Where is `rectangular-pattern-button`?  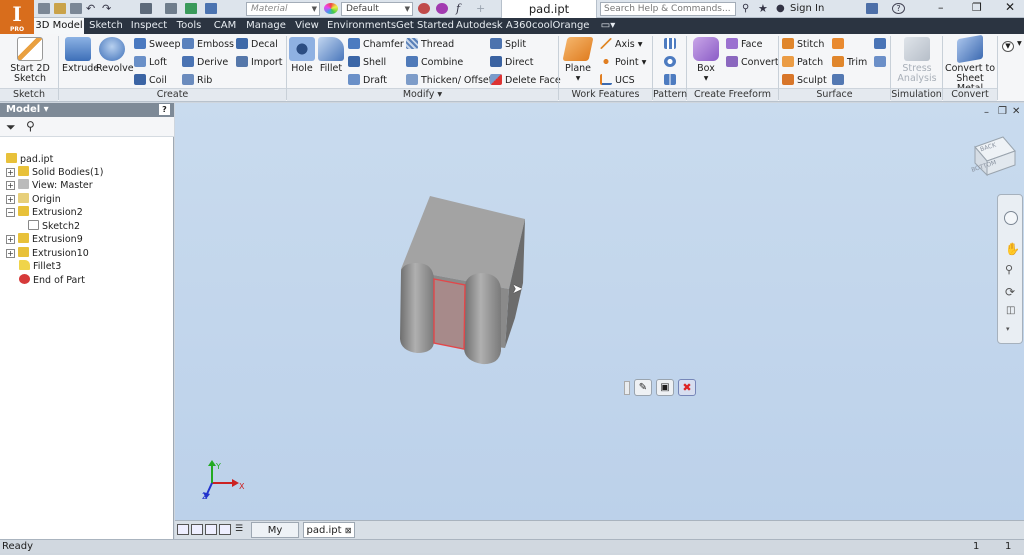
rectangular-pattern-button is located at coordinates (671, 44).